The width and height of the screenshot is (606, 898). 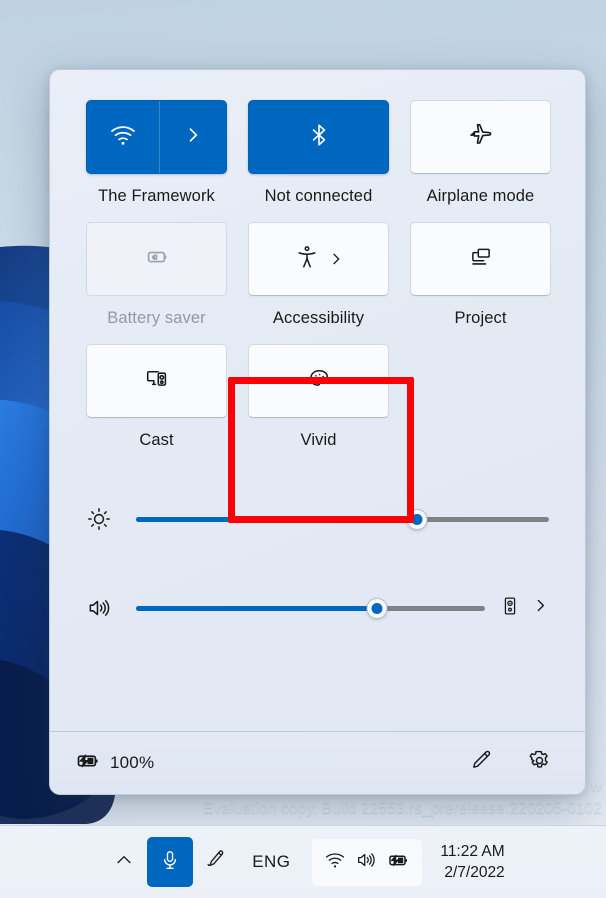 What do you see at coordinates (318, 440) in the screenshot?
I see `tile-label-vivid: Vivid` at bounding box center [318, 440].